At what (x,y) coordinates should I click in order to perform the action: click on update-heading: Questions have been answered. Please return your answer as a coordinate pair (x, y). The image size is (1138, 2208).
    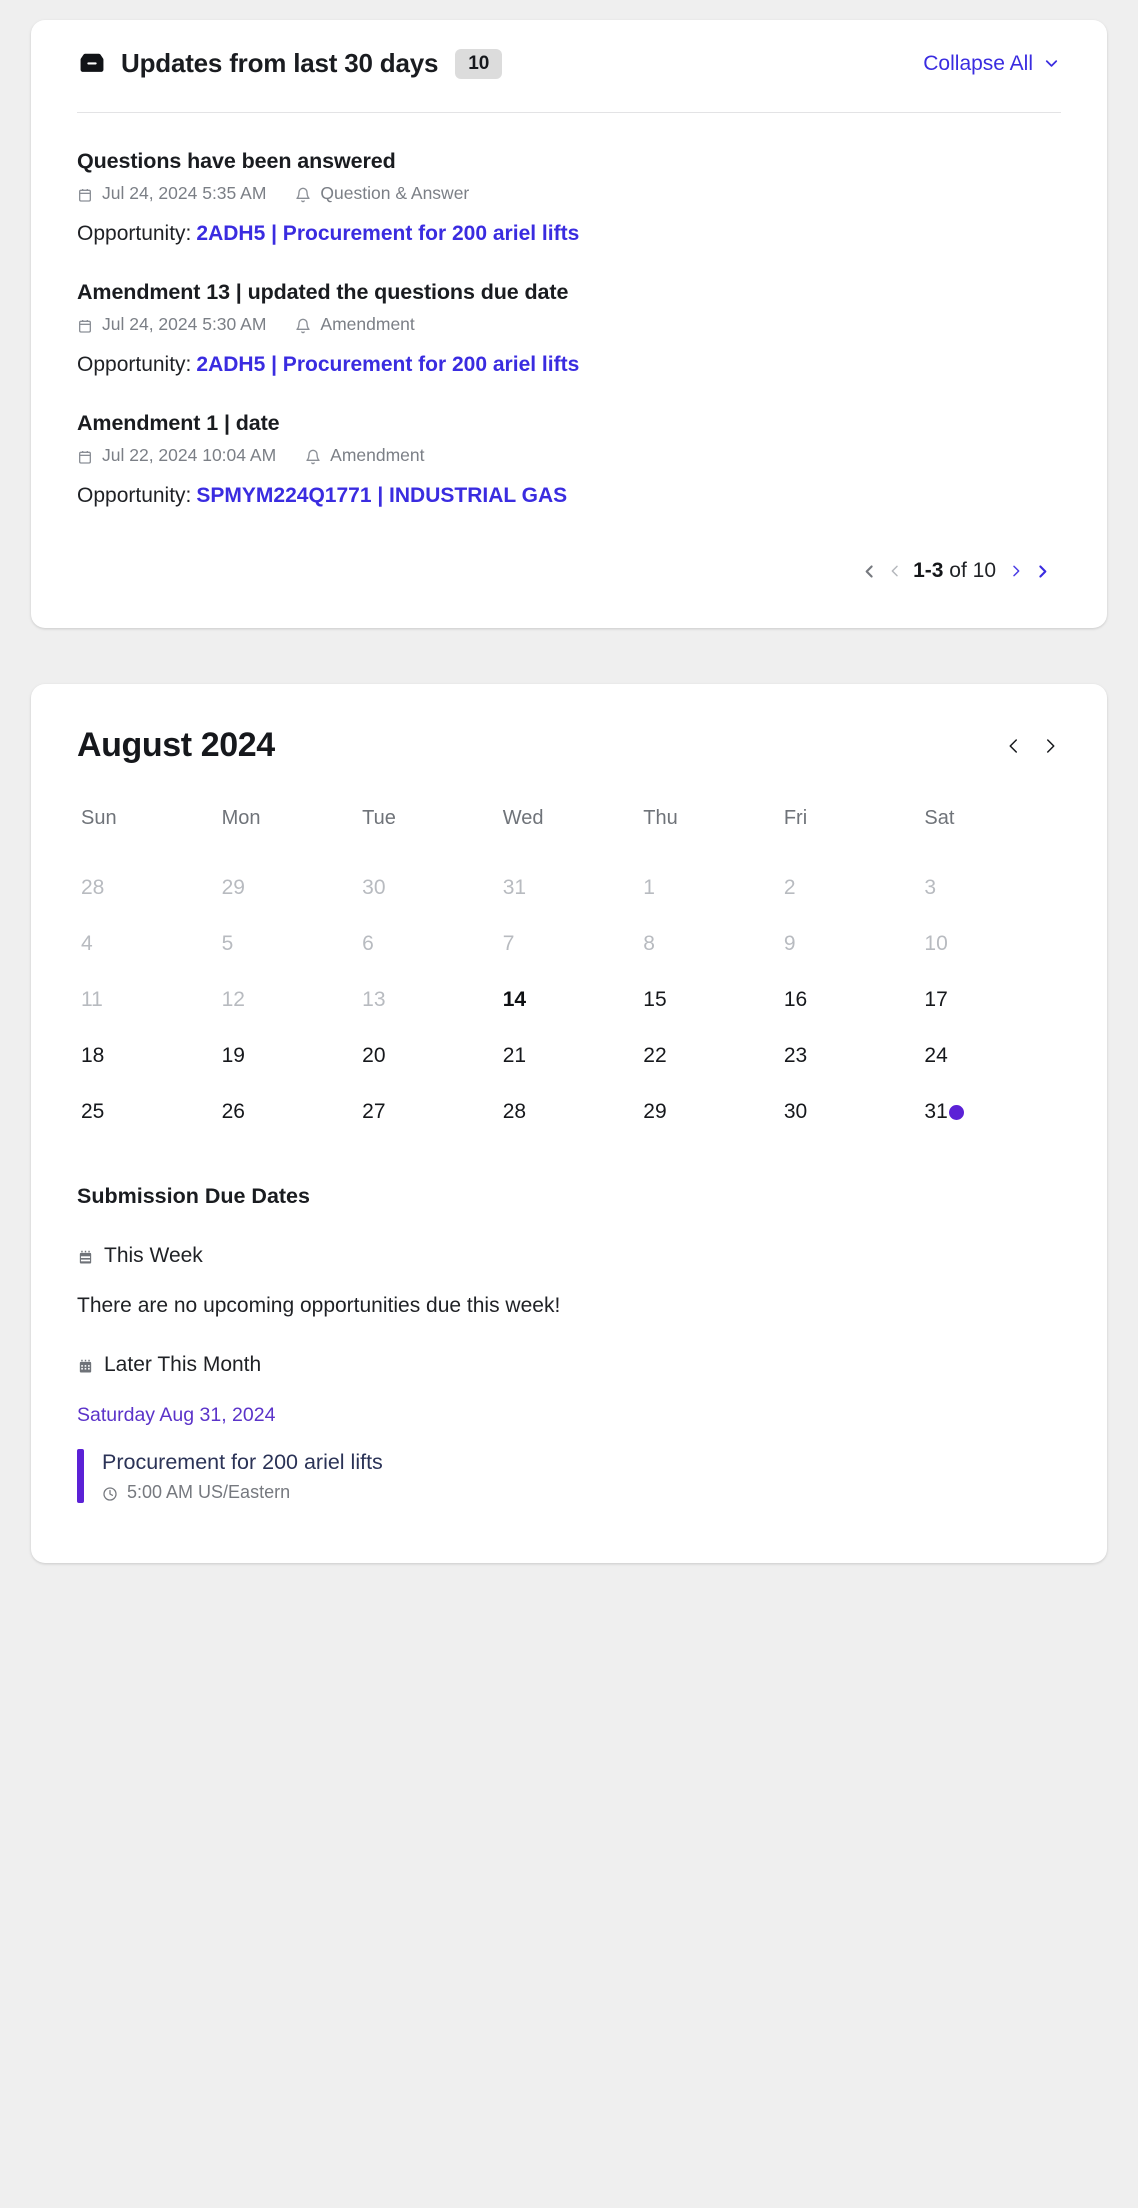
    Looking at the image, I should click on (236, 161).